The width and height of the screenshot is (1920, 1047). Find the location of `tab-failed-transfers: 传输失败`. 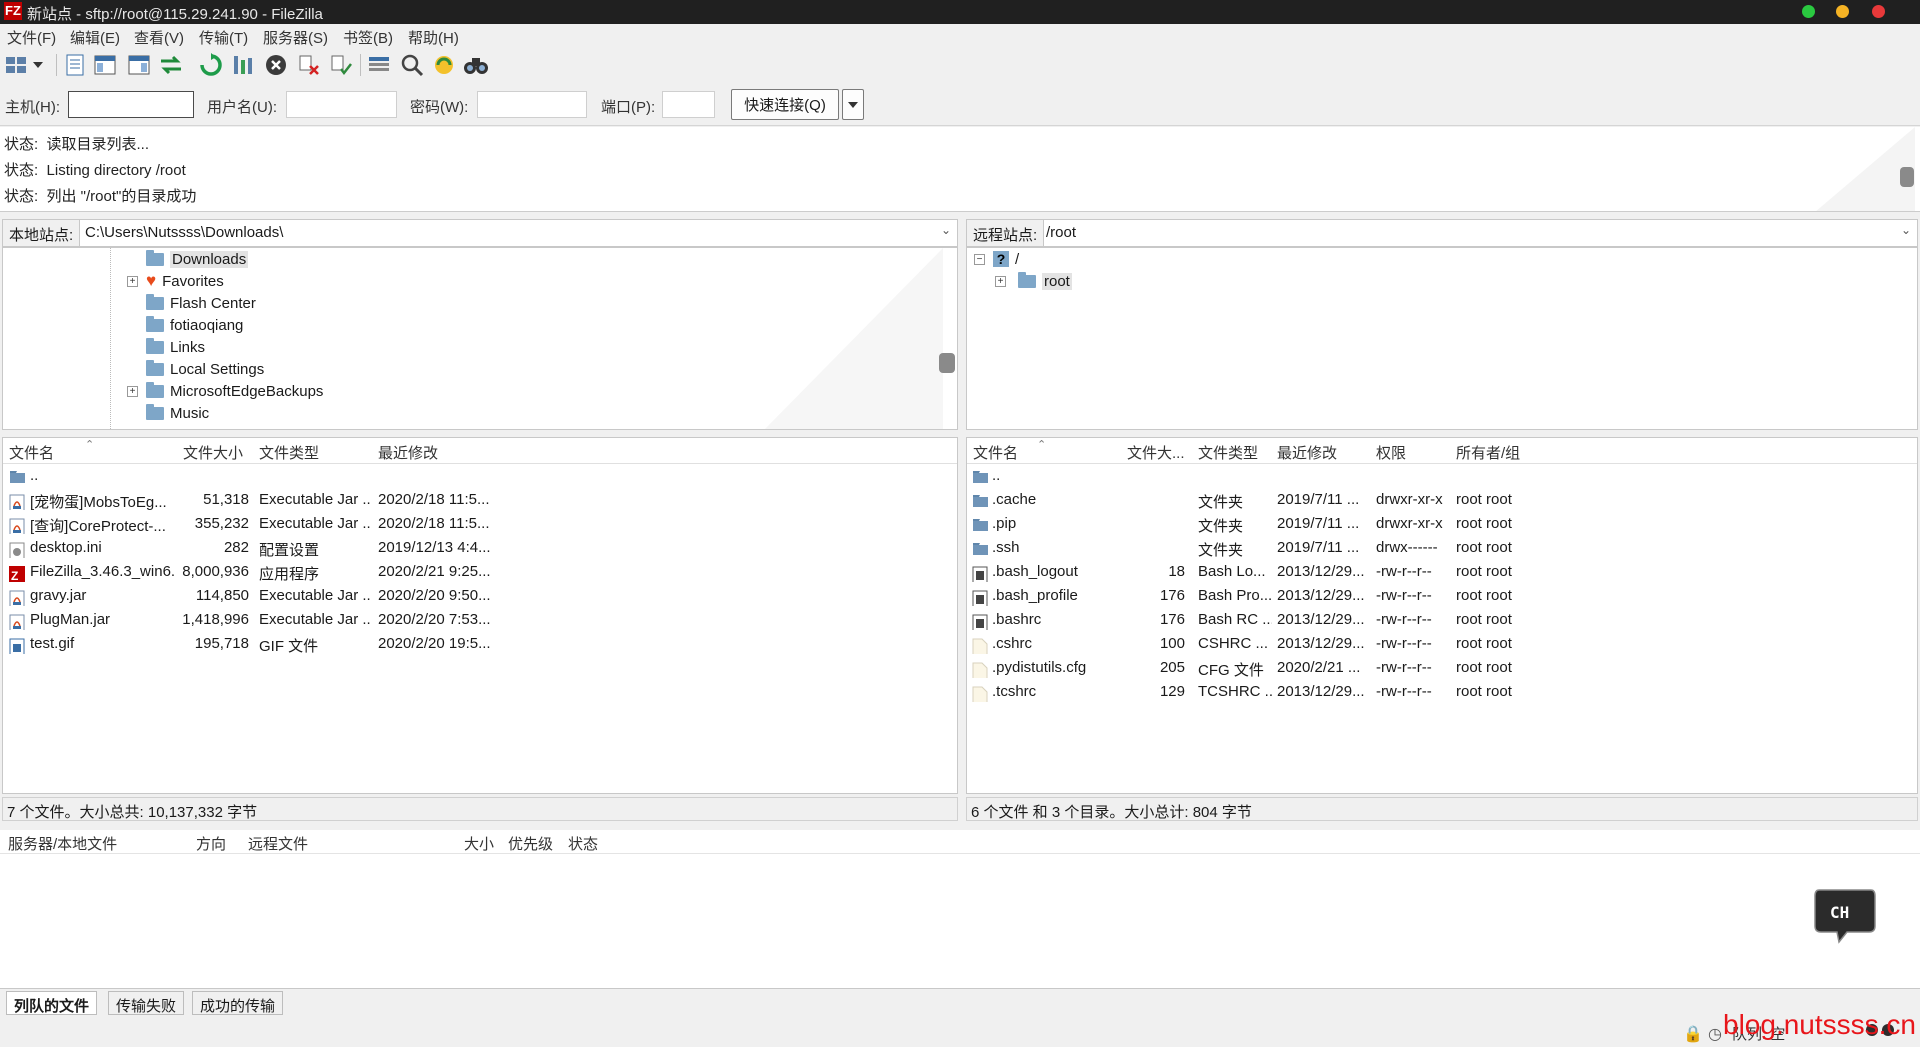

tab-failed-transfers: 传输失败 is located at coordinates (146, 1003).